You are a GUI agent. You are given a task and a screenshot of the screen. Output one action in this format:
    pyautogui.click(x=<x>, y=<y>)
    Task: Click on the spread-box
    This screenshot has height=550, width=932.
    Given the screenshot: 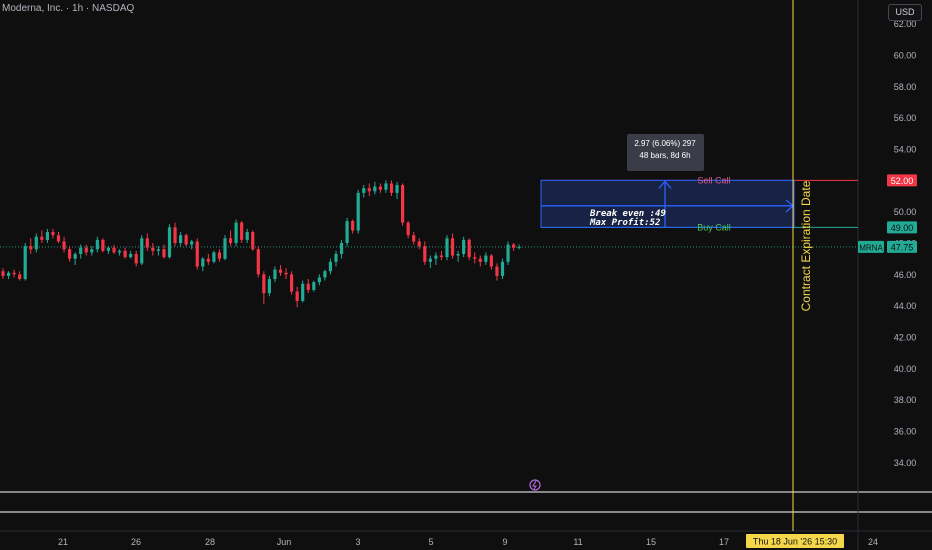 What is the action you would take?
    pyautogui.click(x=667, y=203)
    